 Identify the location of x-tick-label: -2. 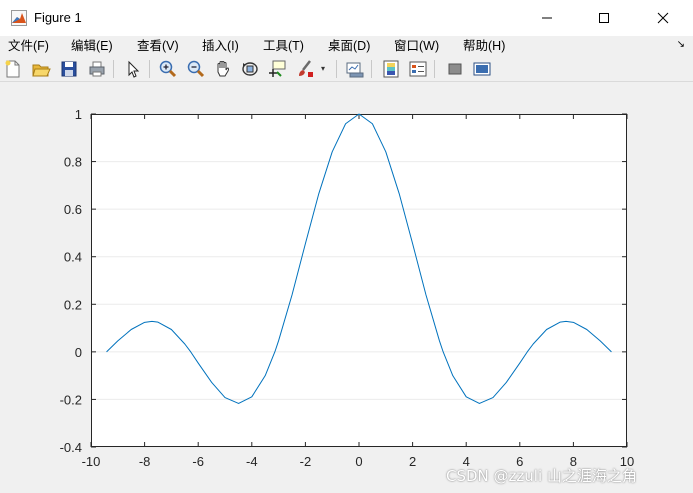
(306, 461).